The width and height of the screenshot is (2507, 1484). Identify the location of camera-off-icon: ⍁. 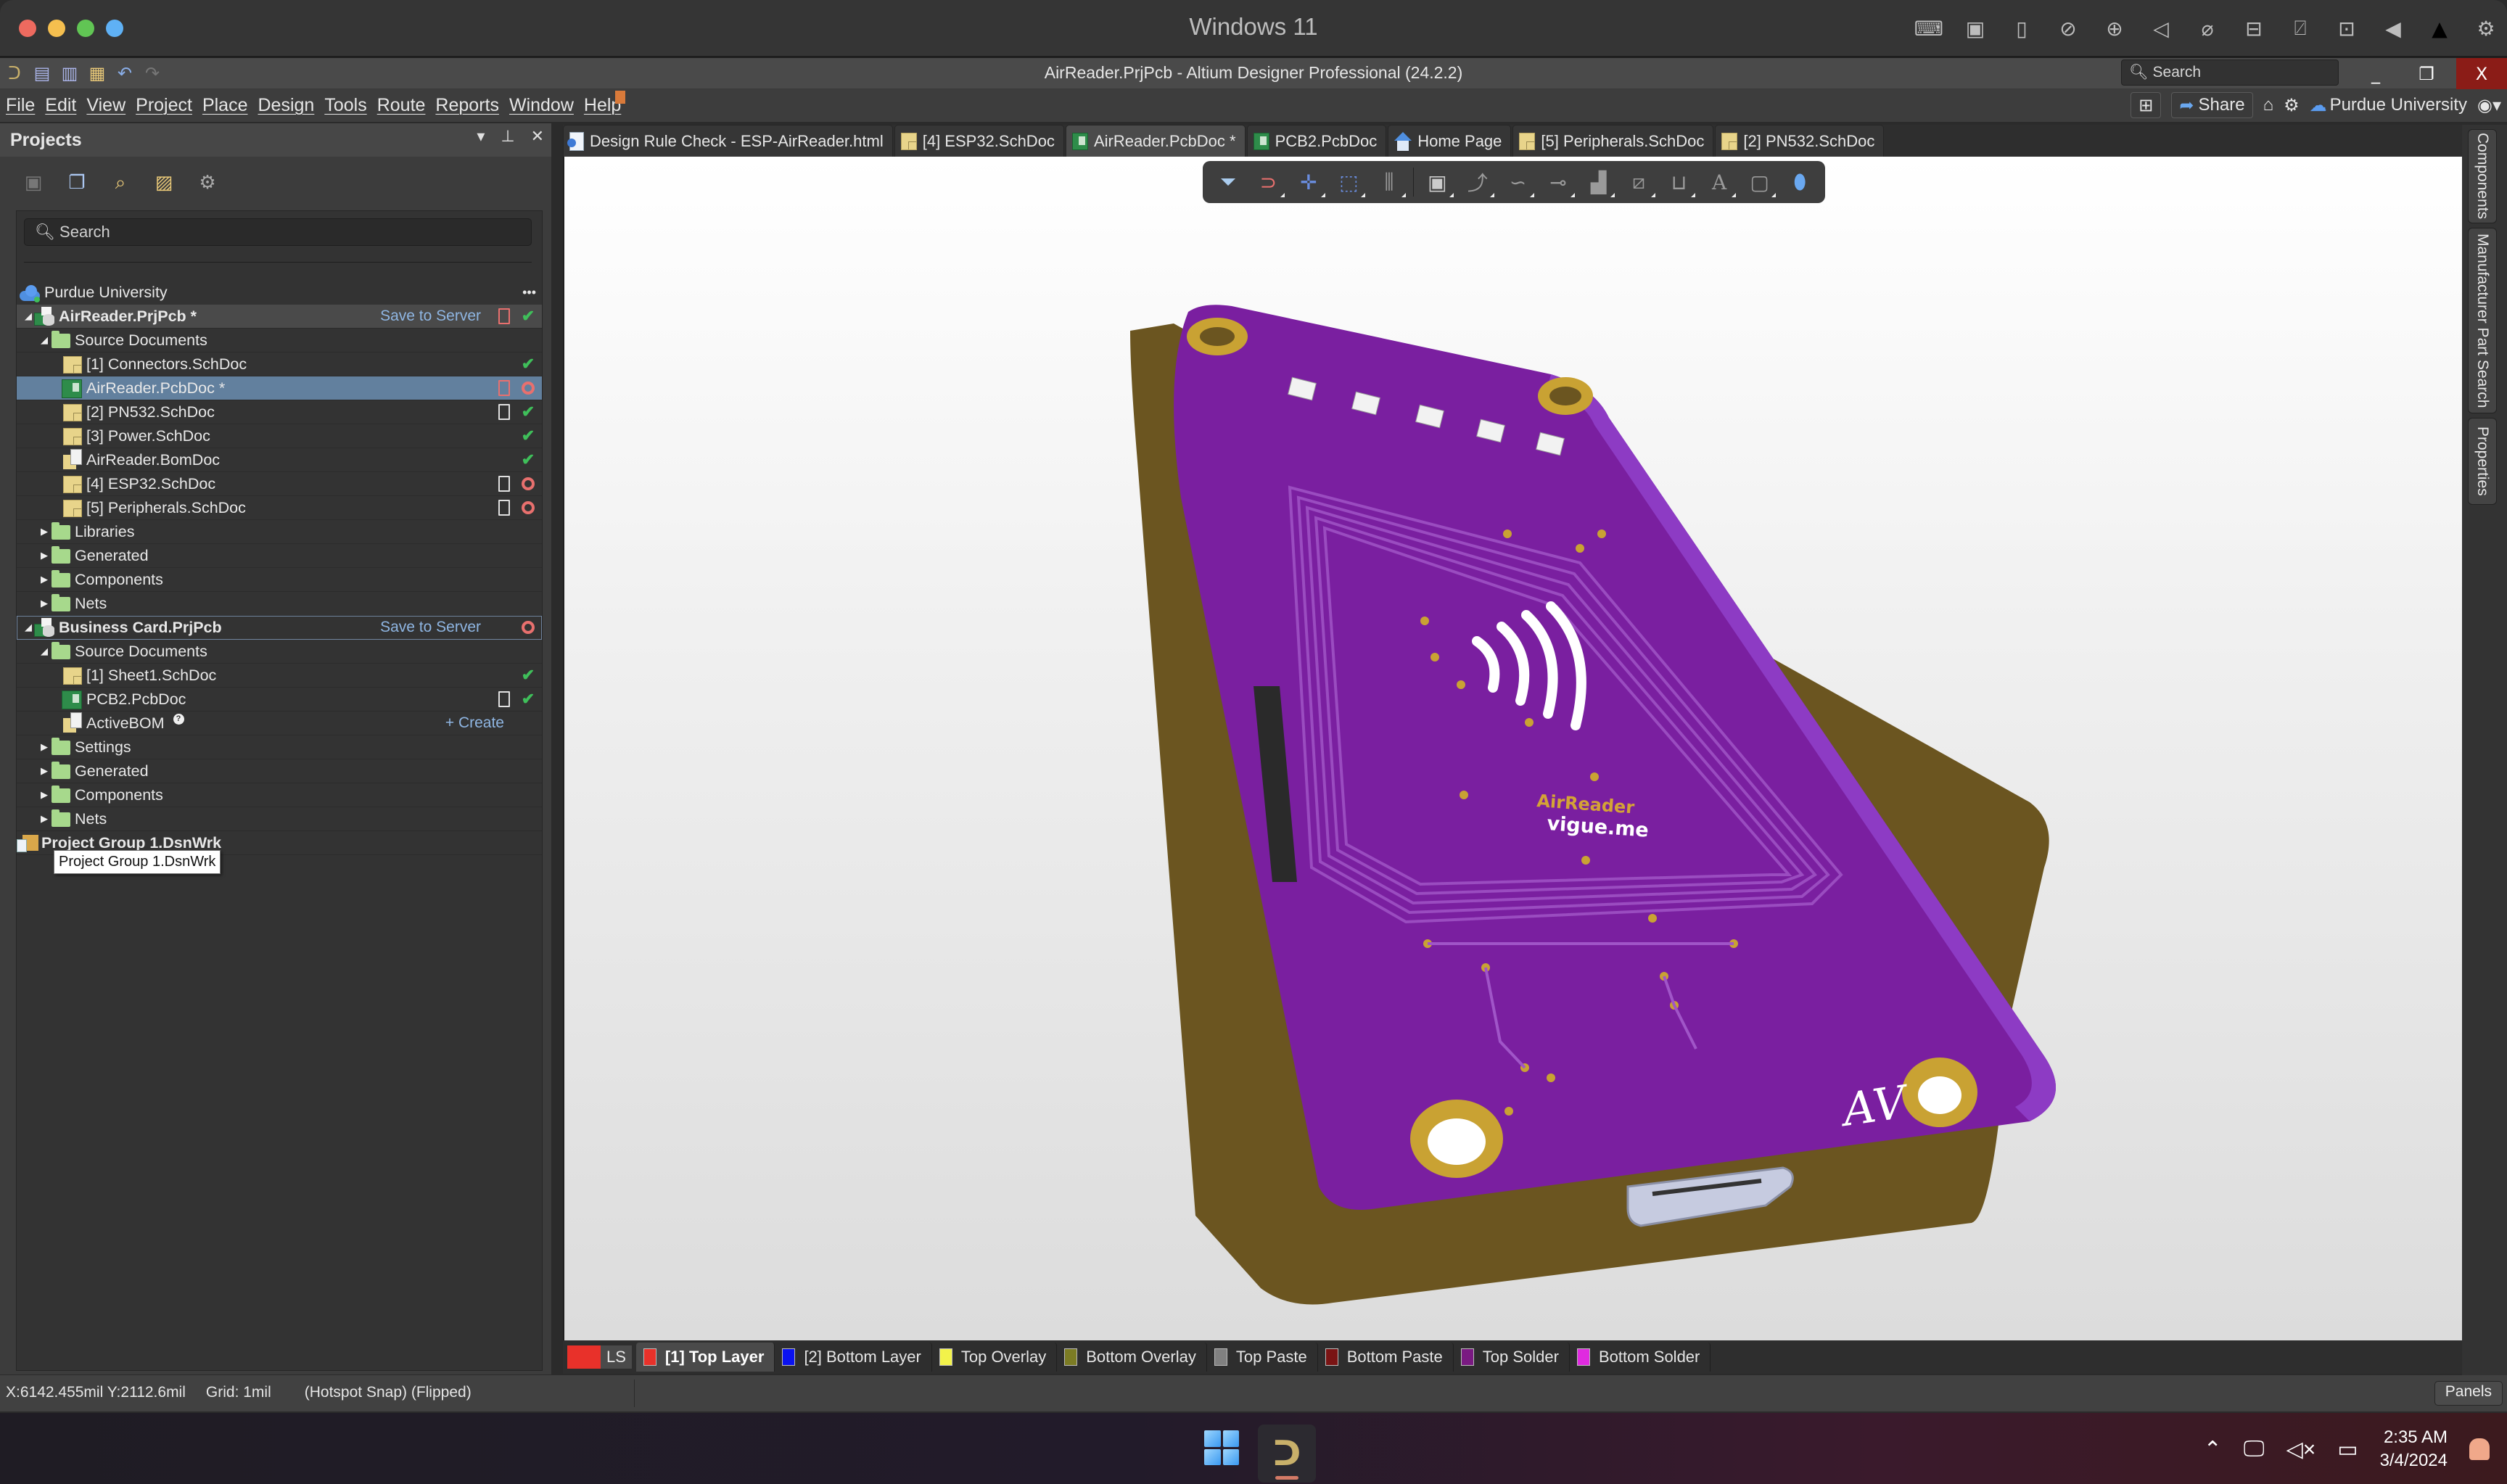
(2300, 29).